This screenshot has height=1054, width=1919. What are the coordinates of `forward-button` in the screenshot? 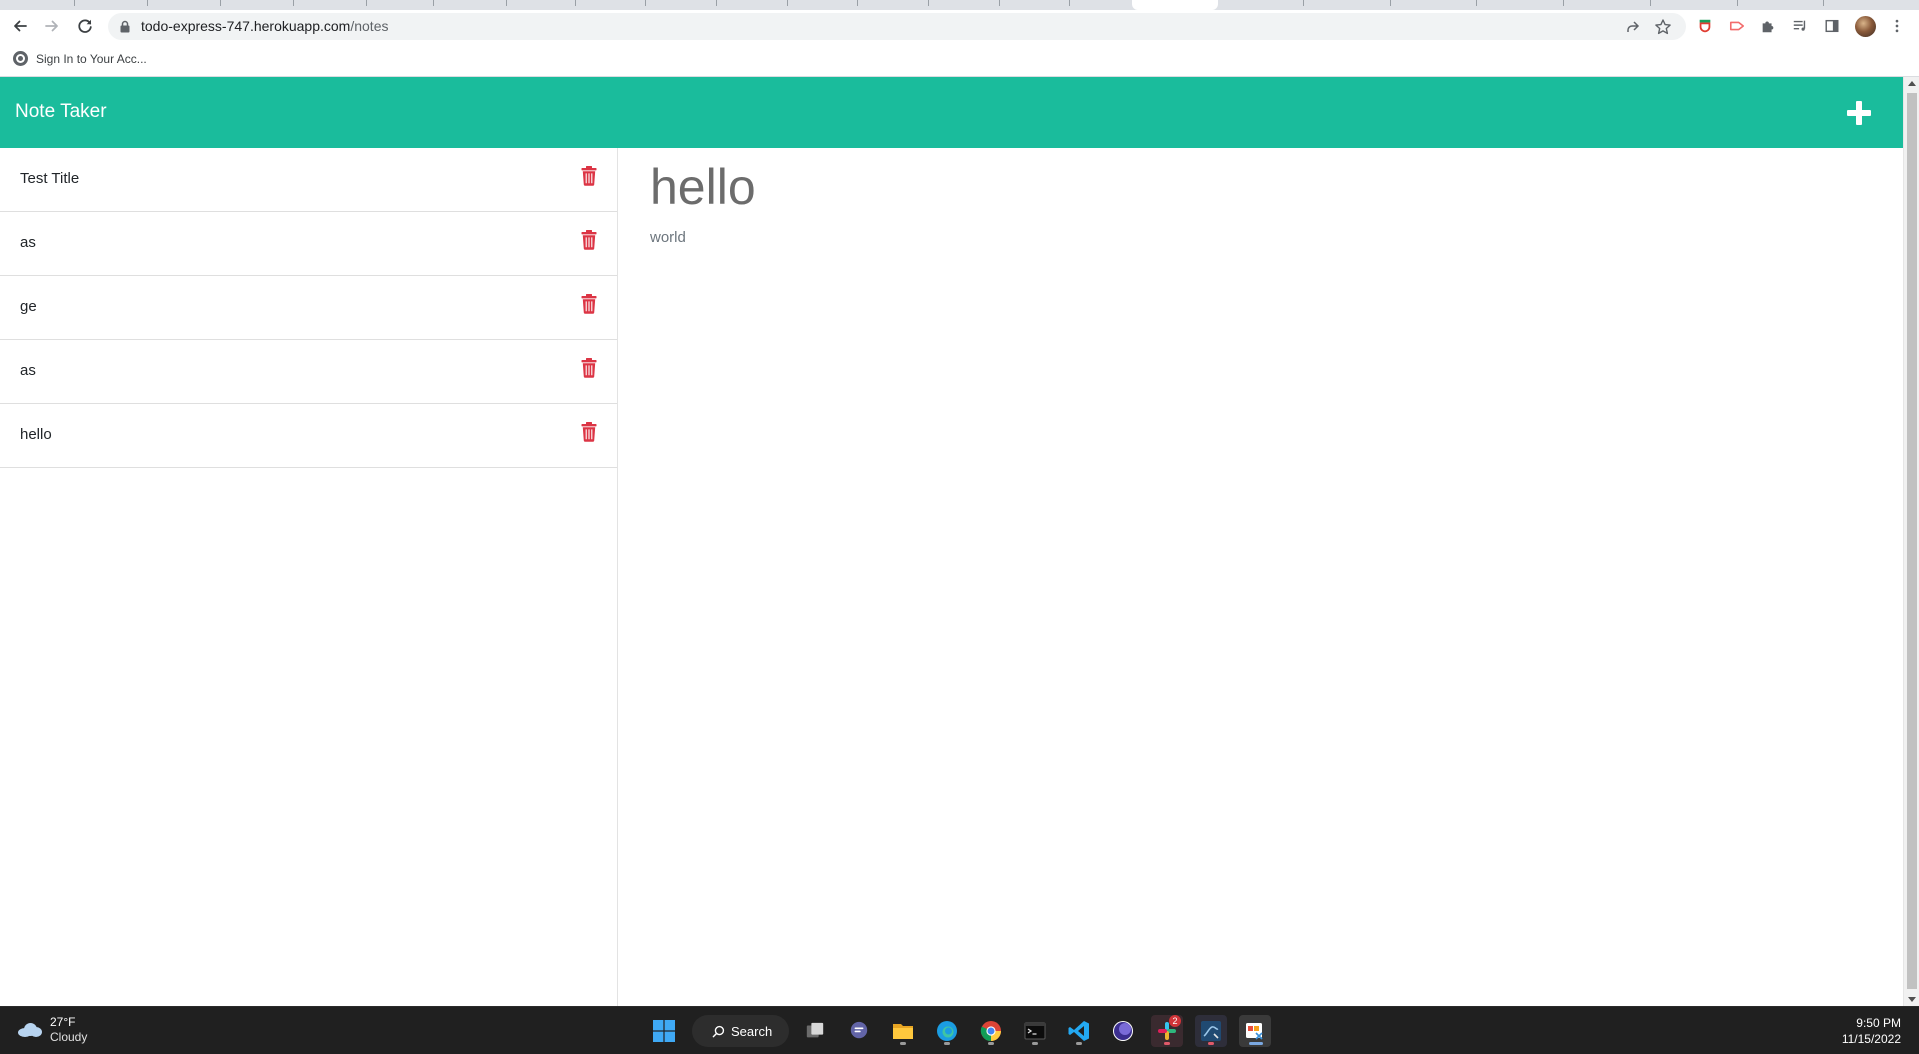 It's located at (52, 26).